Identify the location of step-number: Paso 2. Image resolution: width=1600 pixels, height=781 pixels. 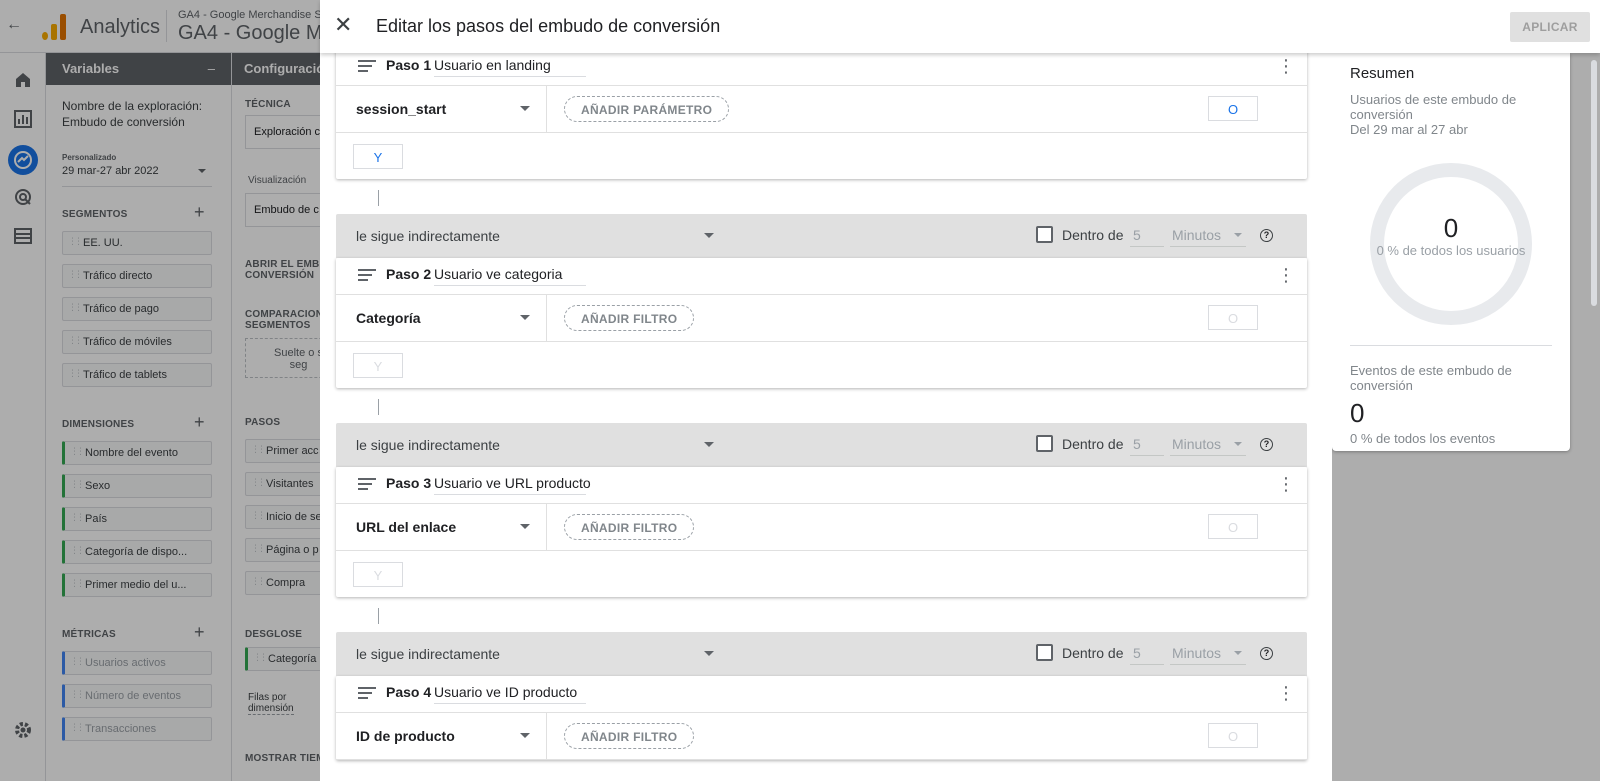
(409, 274).